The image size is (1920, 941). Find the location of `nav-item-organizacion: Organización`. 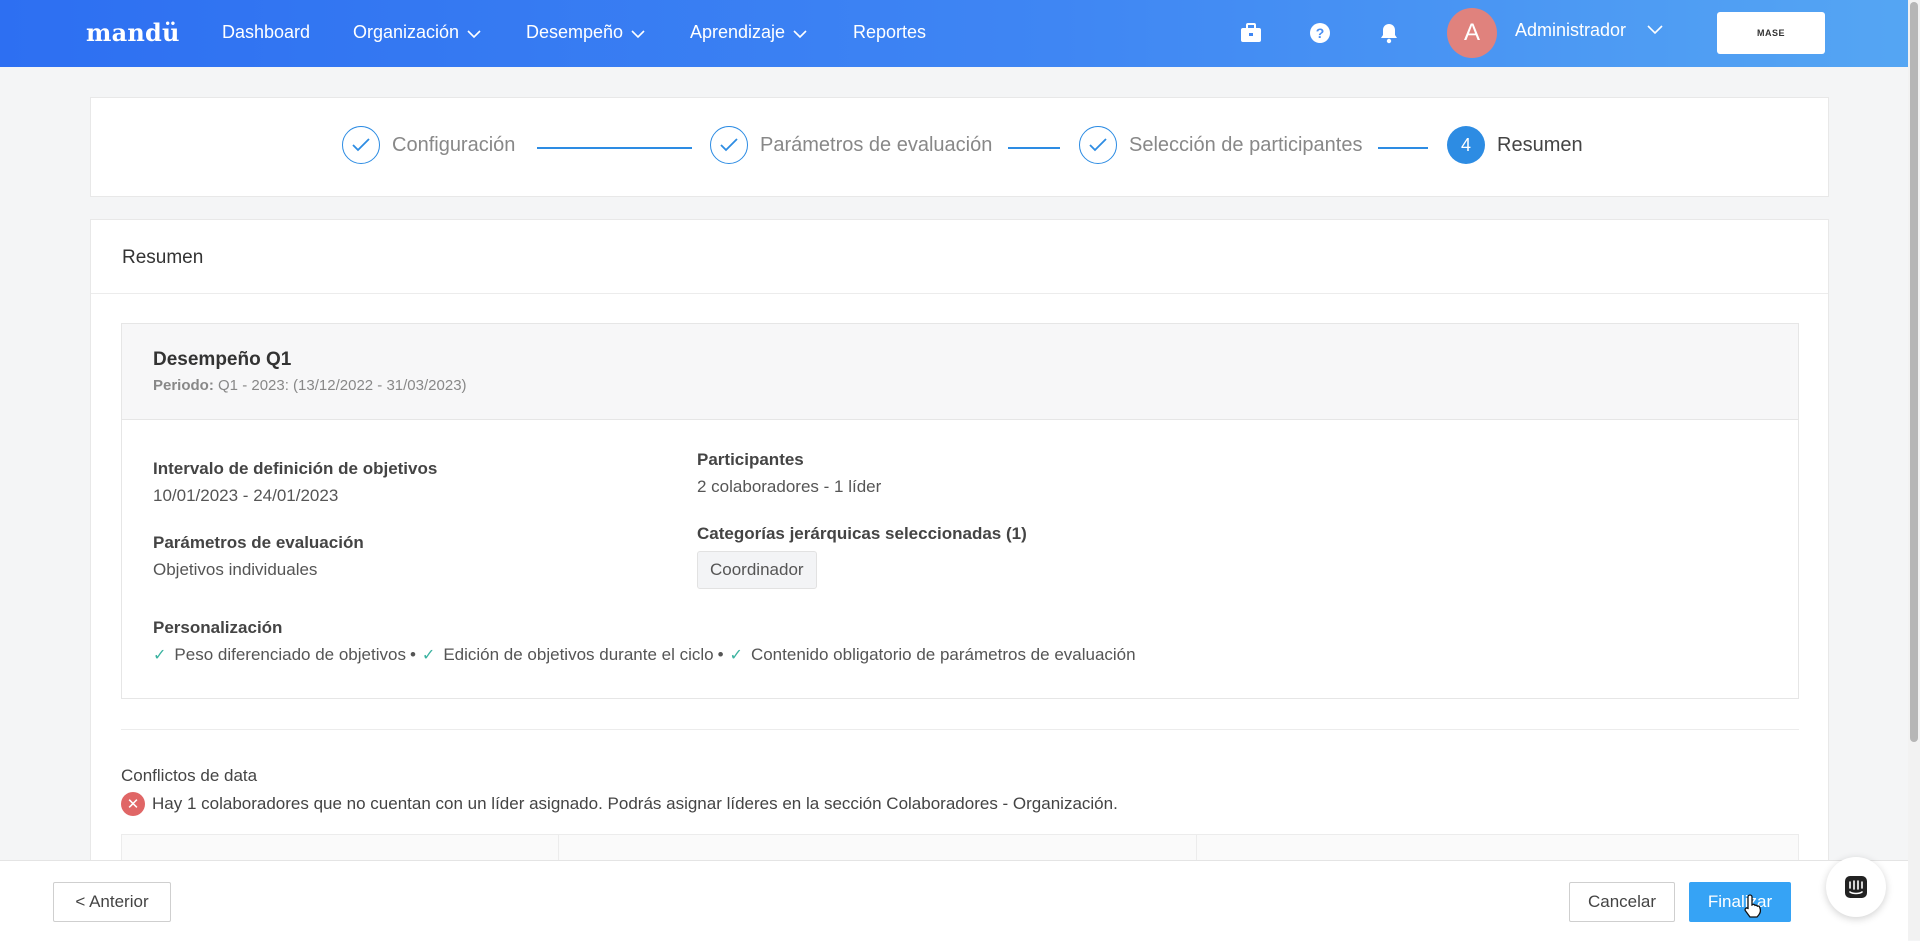

nav-item-organizacion: Organización is located at coordinates (417, 33).